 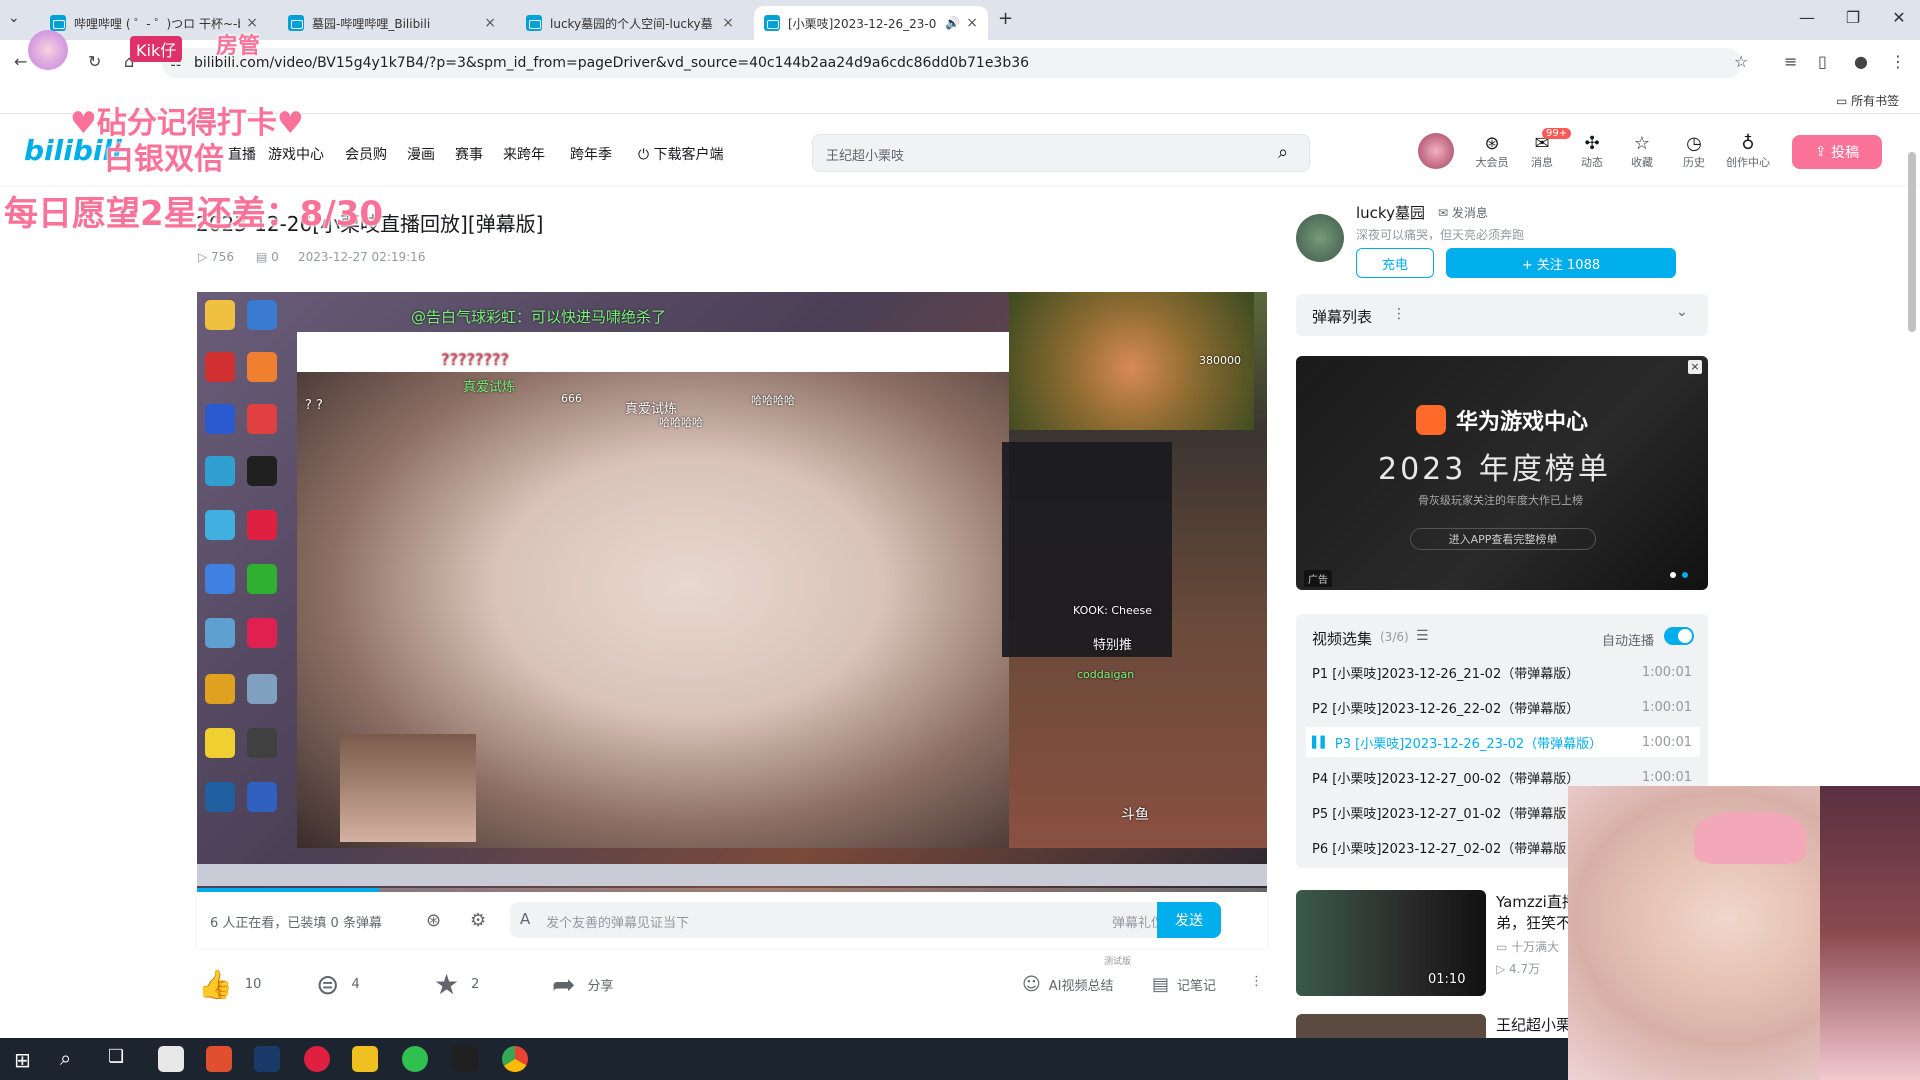 What do you see at coordinates (469, 154) in the screenshot?
I see `nav-esports: 赛事` at bounding box center [469, 154].